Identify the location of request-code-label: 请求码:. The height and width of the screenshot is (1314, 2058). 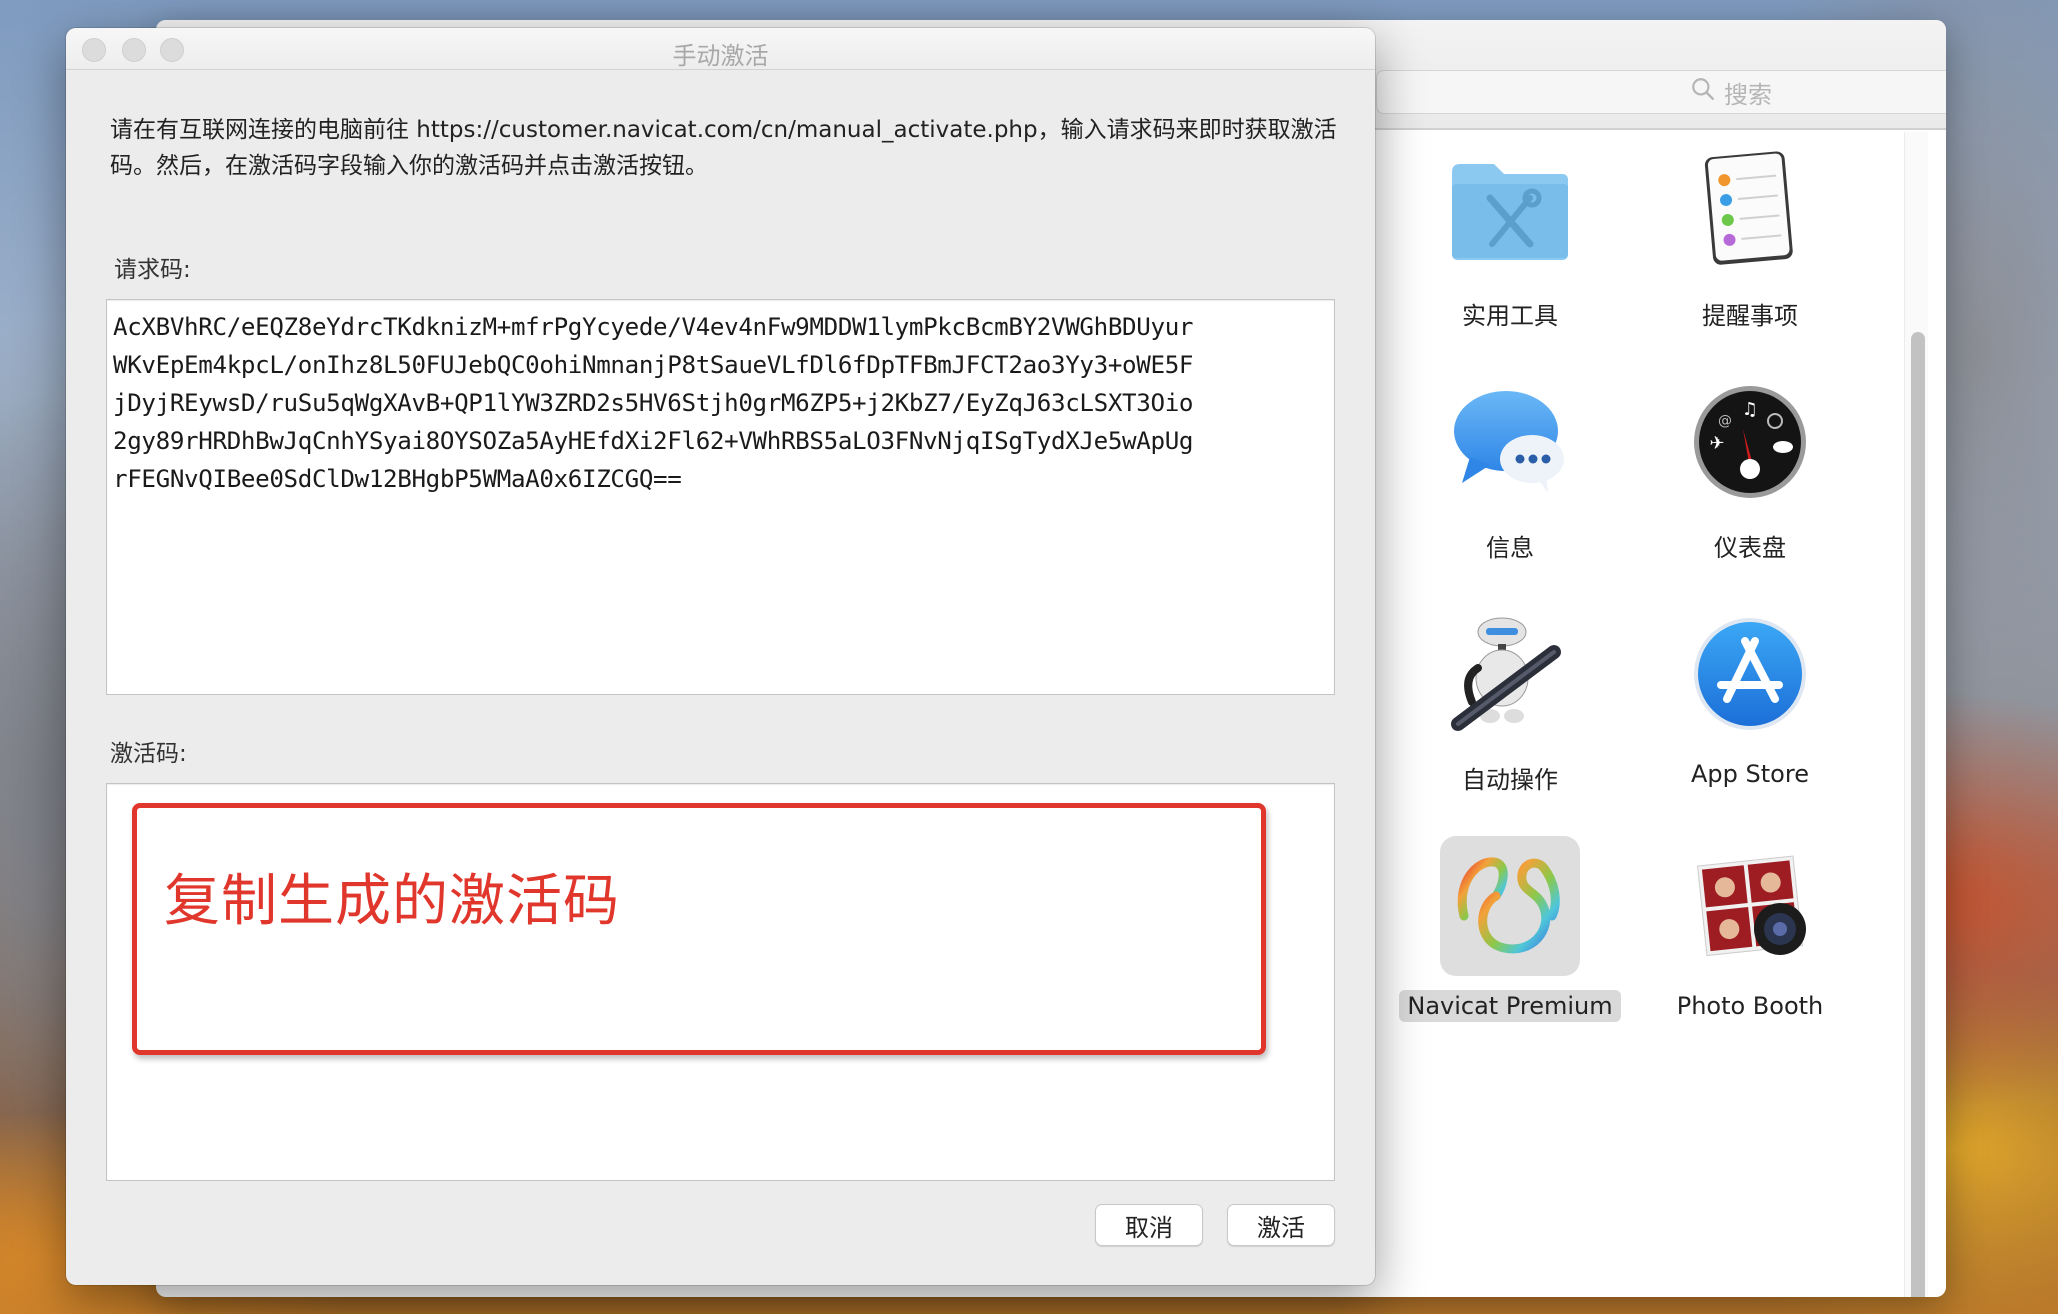
(152, 270).